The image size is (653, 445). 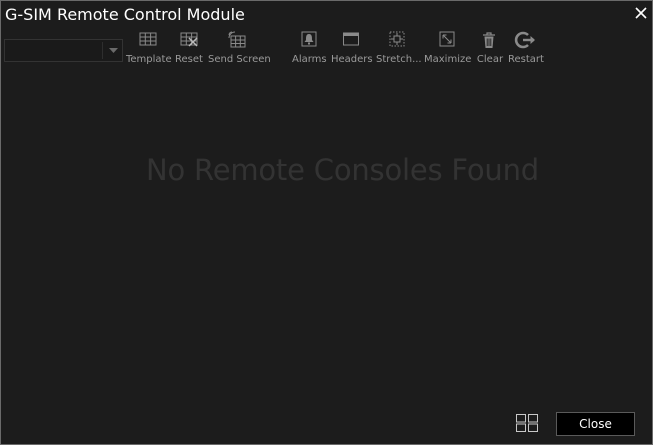 I want to click on chevron-down-icon, so click(x=113, y=50).